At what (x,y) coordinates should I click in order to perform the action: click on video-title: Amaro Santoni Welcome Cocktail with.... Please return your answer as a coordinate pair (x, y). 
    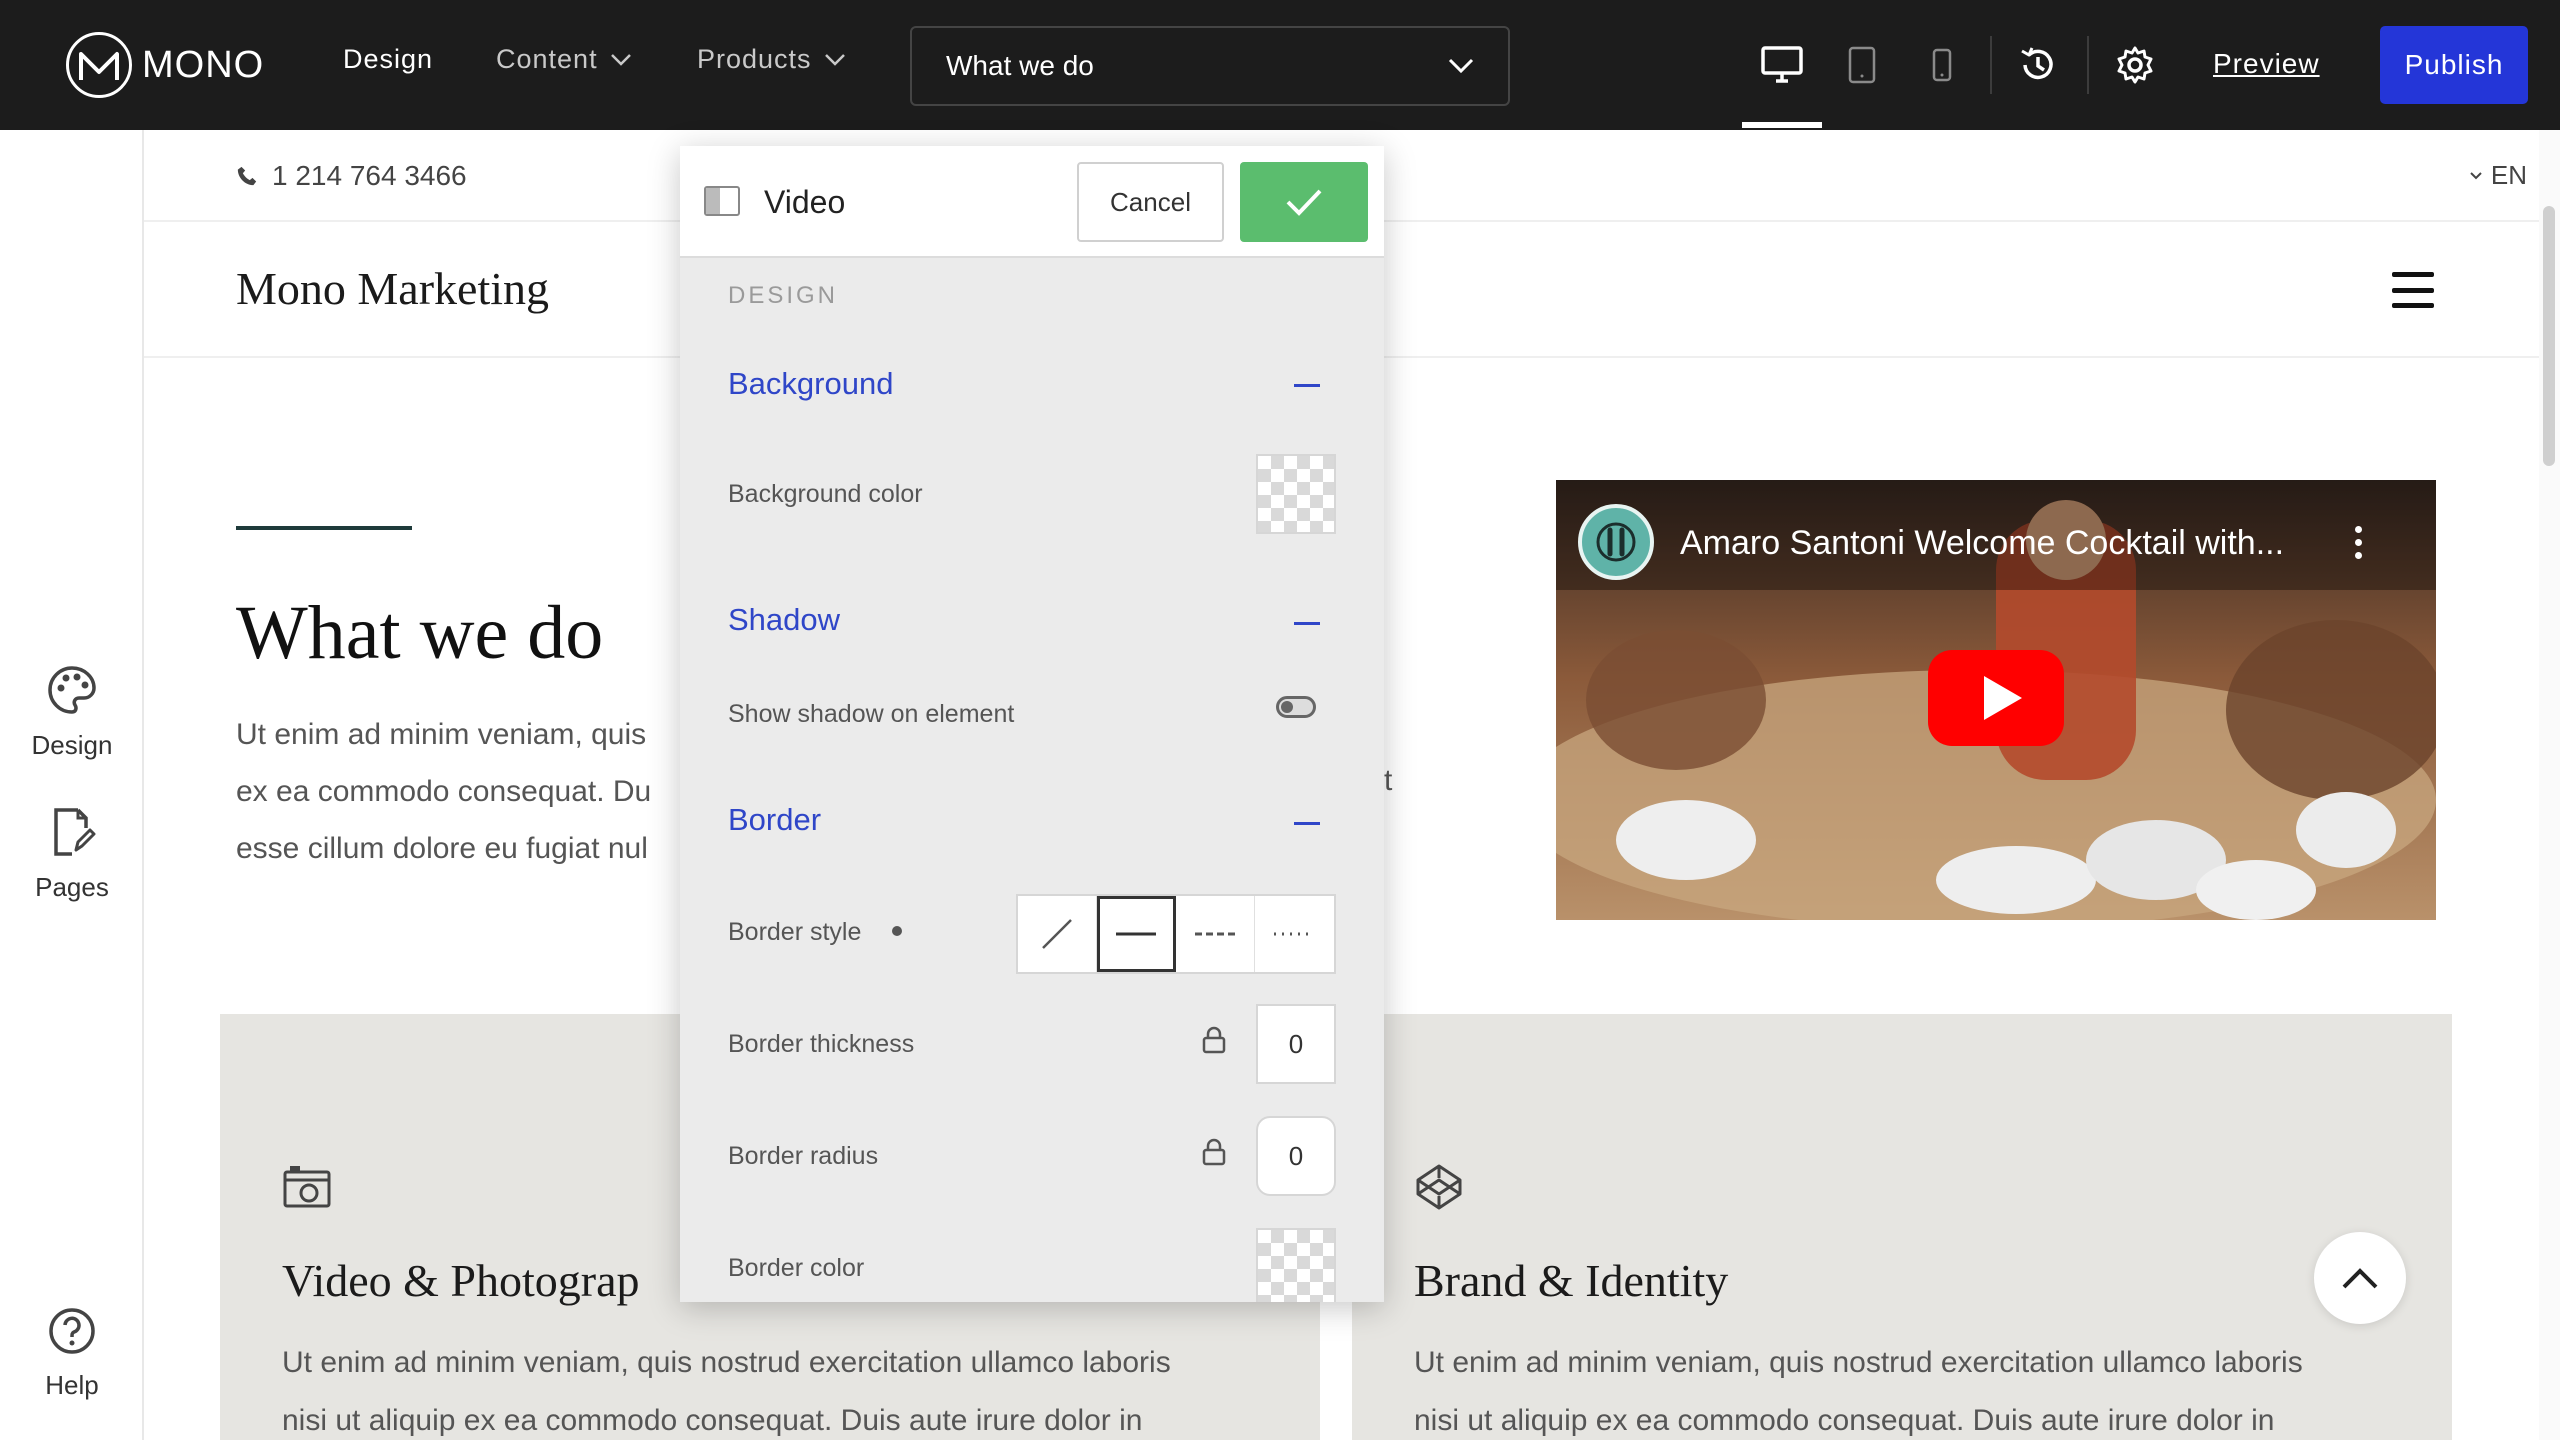
    Looking at the image, I should click on (1982, 543).